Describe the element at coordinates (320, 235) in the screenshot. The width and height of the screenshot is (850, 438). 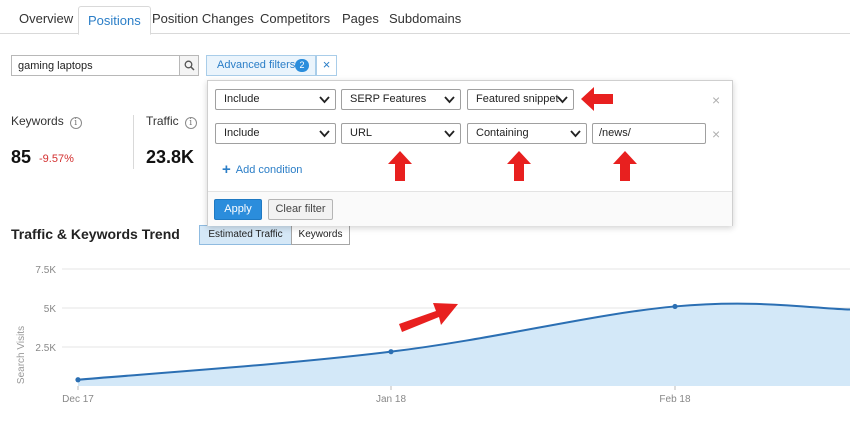
I see `toggle-keywords: Keywords` at that location.